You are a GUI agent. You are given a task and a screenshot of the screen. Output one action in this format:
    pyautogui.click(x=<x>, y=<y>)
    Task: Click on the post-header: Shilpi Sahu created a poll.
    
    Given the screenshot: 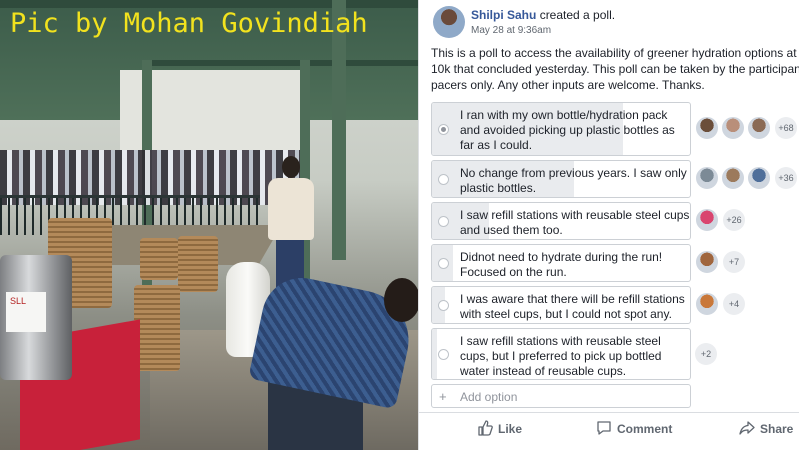 What is the action you would take?
    pyautogui.click(x=543, y=15)
    